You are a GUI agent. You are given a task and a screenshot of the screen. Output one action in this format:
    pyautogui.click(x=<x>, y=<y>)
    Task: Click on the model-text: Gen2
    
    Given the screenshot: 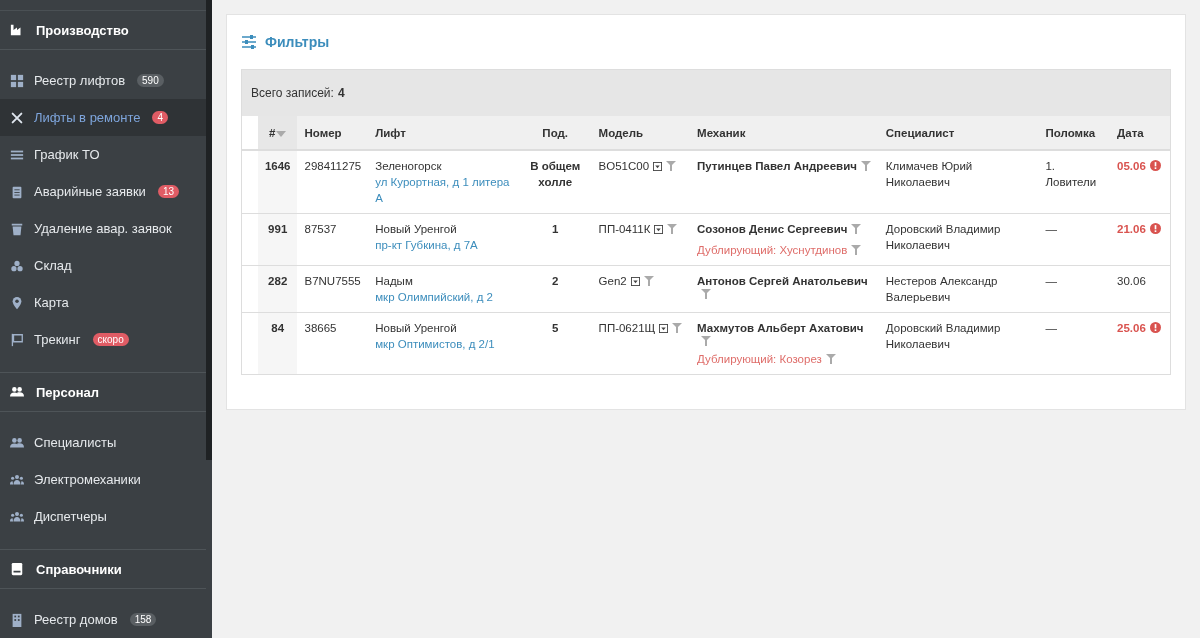 What is the action you would take?
    pyautogui.click(x=612, y=281)
    